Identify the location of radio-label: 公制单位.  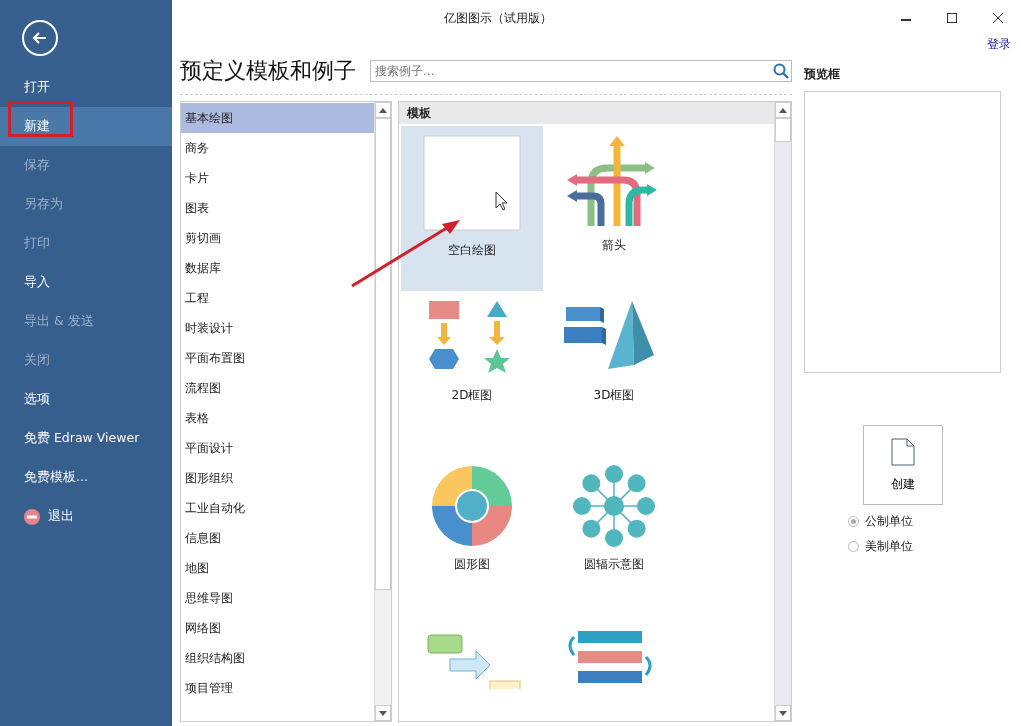
(889, 521).